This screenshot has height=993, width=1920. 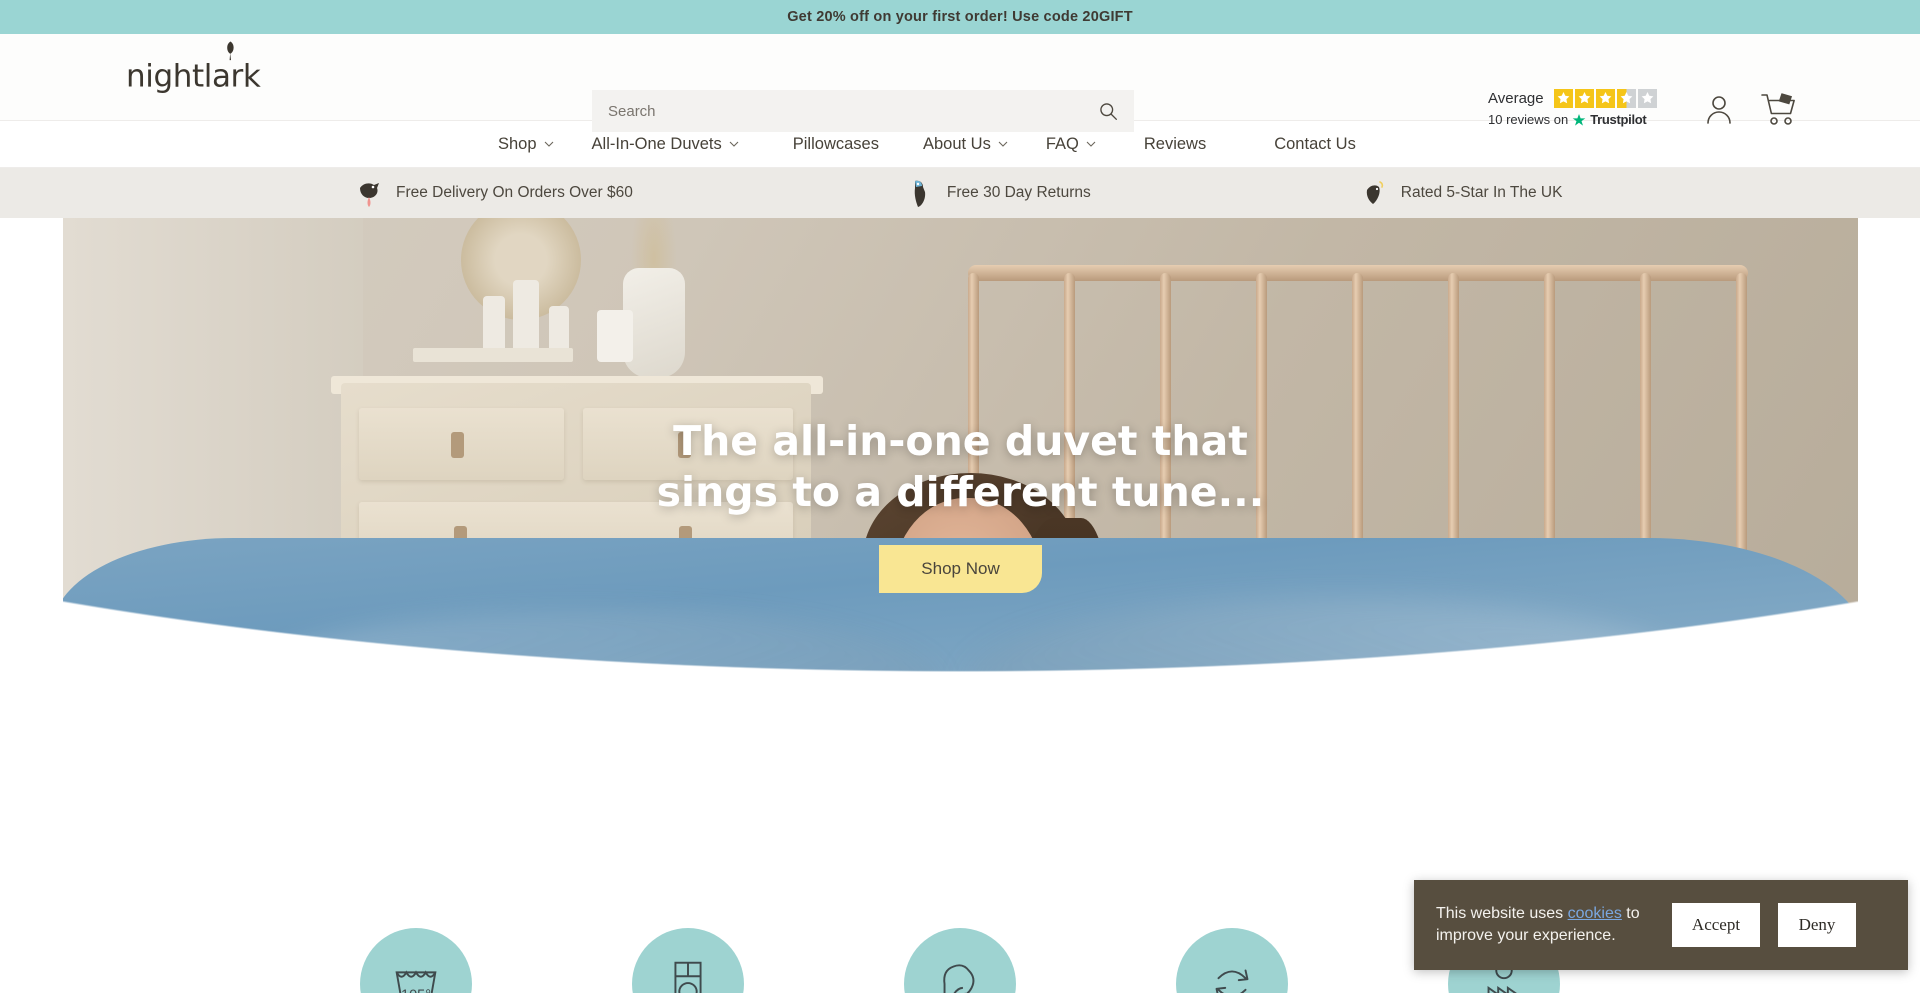 What do you see at coordinates (1626, 98) in the screenshot?
I see `star-4-icon` at bounding box center [1626, 98].